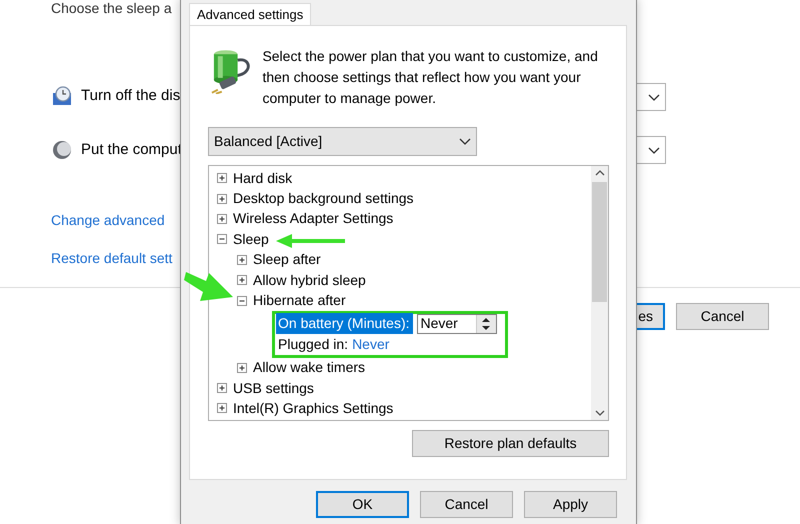 This screenshot has height=524, width=800. I want to click on scrollbar, so click(599, 293).